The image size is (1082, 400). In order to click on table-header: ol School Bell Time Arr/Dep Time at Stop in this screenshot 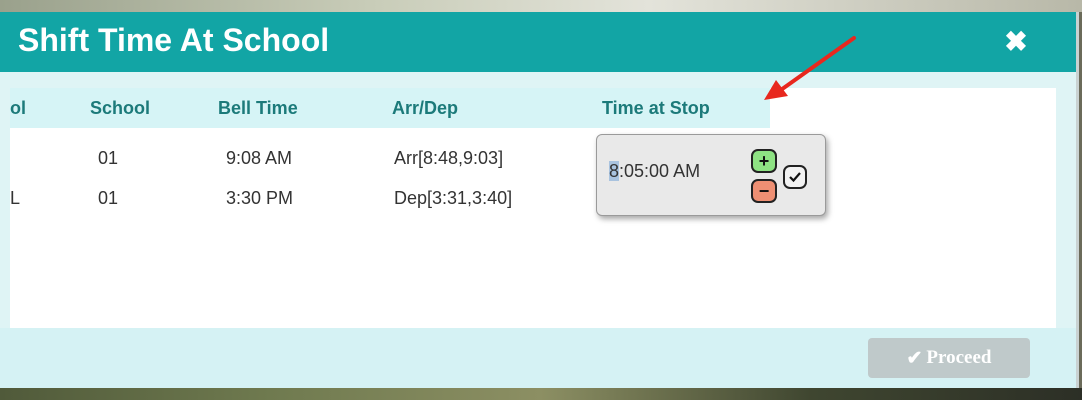, I will do `click(390, 108)`.